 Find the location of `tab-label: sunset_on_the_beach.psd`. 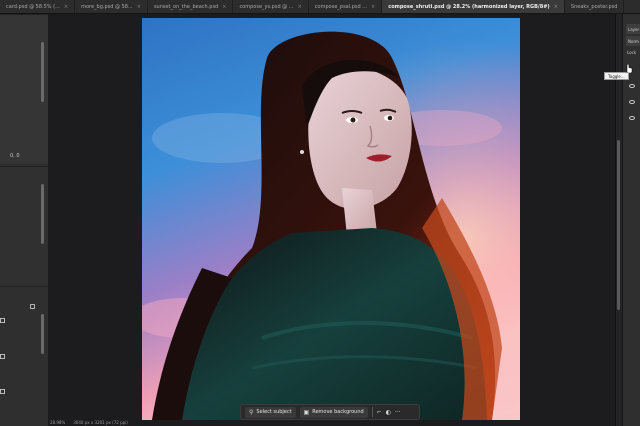

tab-label: sunset_on_the_beach.psd is located at coordinates (186, 7).